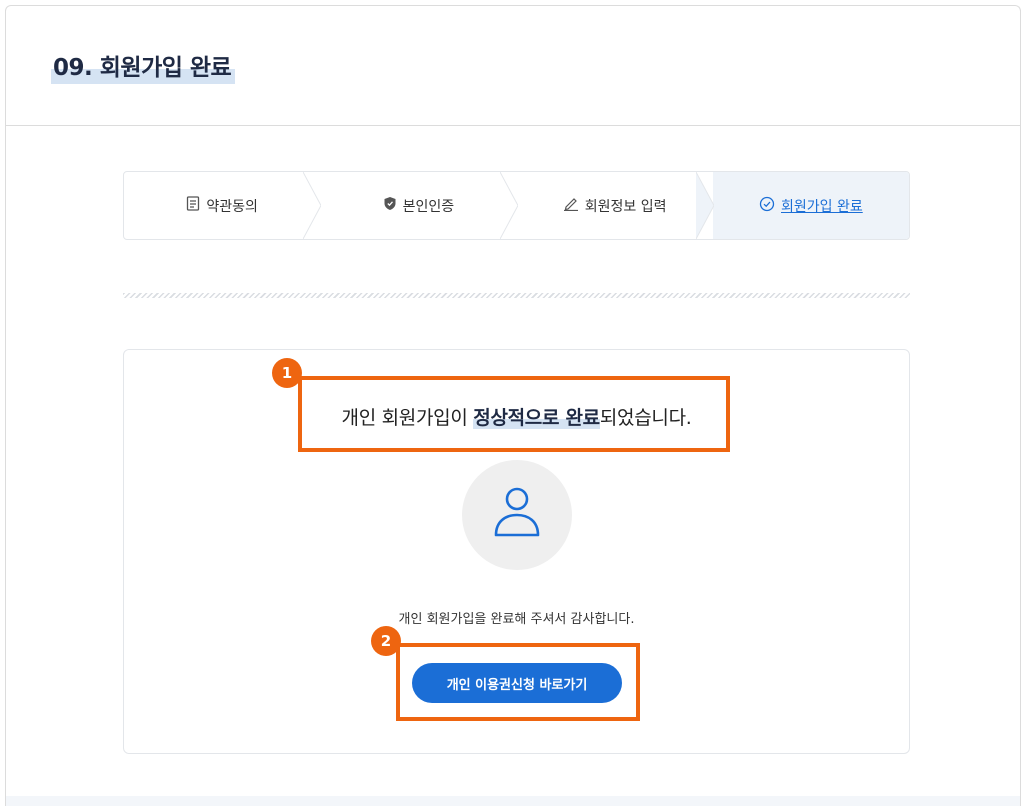  I want to click on section-divider, so click(516, 295).